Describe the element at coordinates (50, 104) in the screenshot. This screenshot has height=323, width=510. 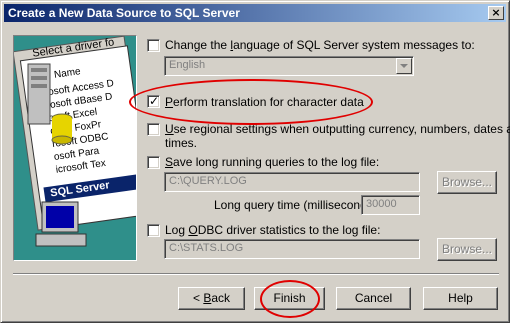
I see `server-icon` at that location.